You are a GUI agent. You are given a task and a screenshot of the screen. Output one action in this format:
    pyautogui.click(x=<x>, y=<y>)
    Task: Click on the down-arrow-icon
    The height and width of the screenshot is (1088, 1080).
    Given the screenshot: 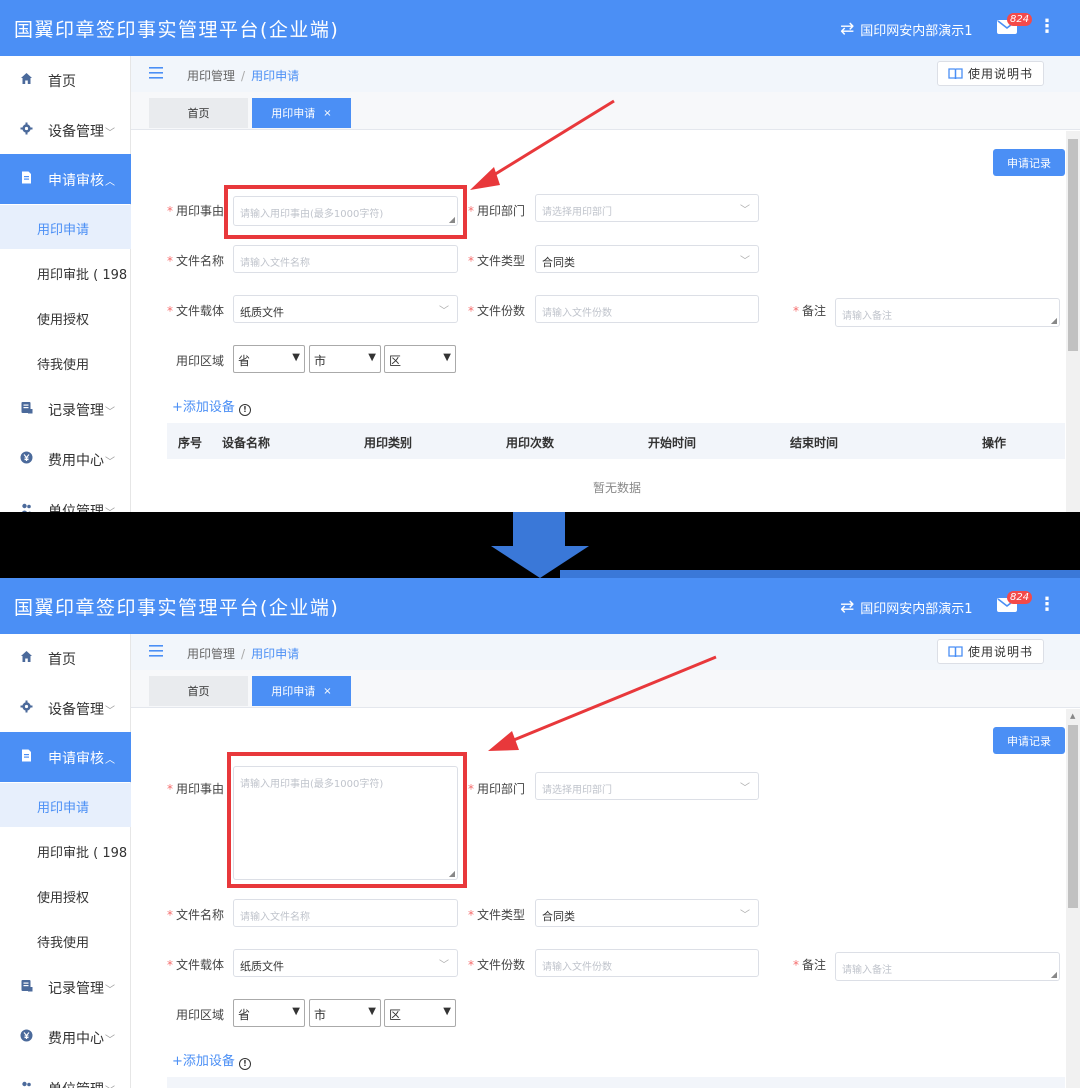 What is the action you would take?
    pyautogui.click(x=785, y=545)
    